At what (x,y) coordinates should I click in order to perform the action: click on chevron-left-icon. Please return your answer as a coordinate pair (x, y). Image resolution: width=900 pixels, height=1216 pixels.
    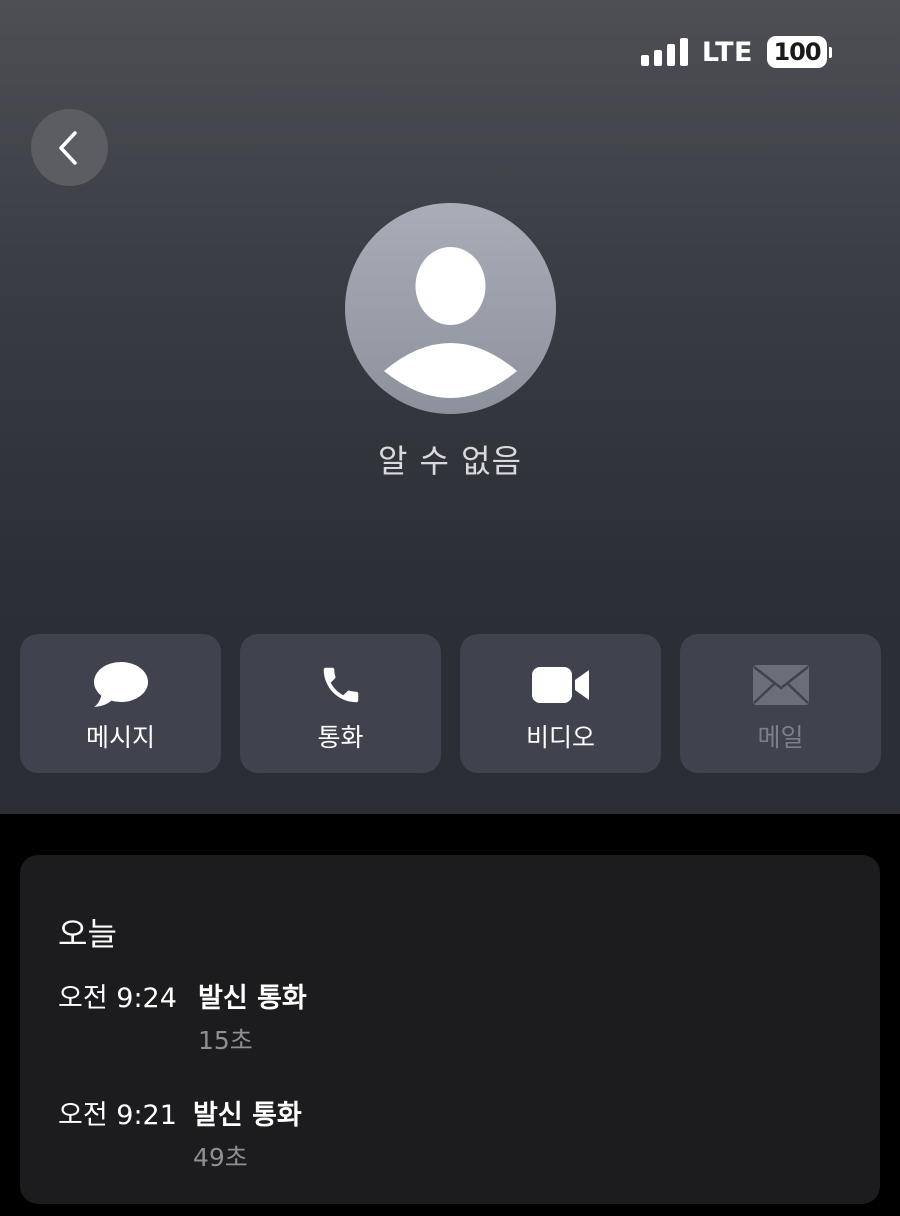
    Looking at the image, I should click on (67, 147).